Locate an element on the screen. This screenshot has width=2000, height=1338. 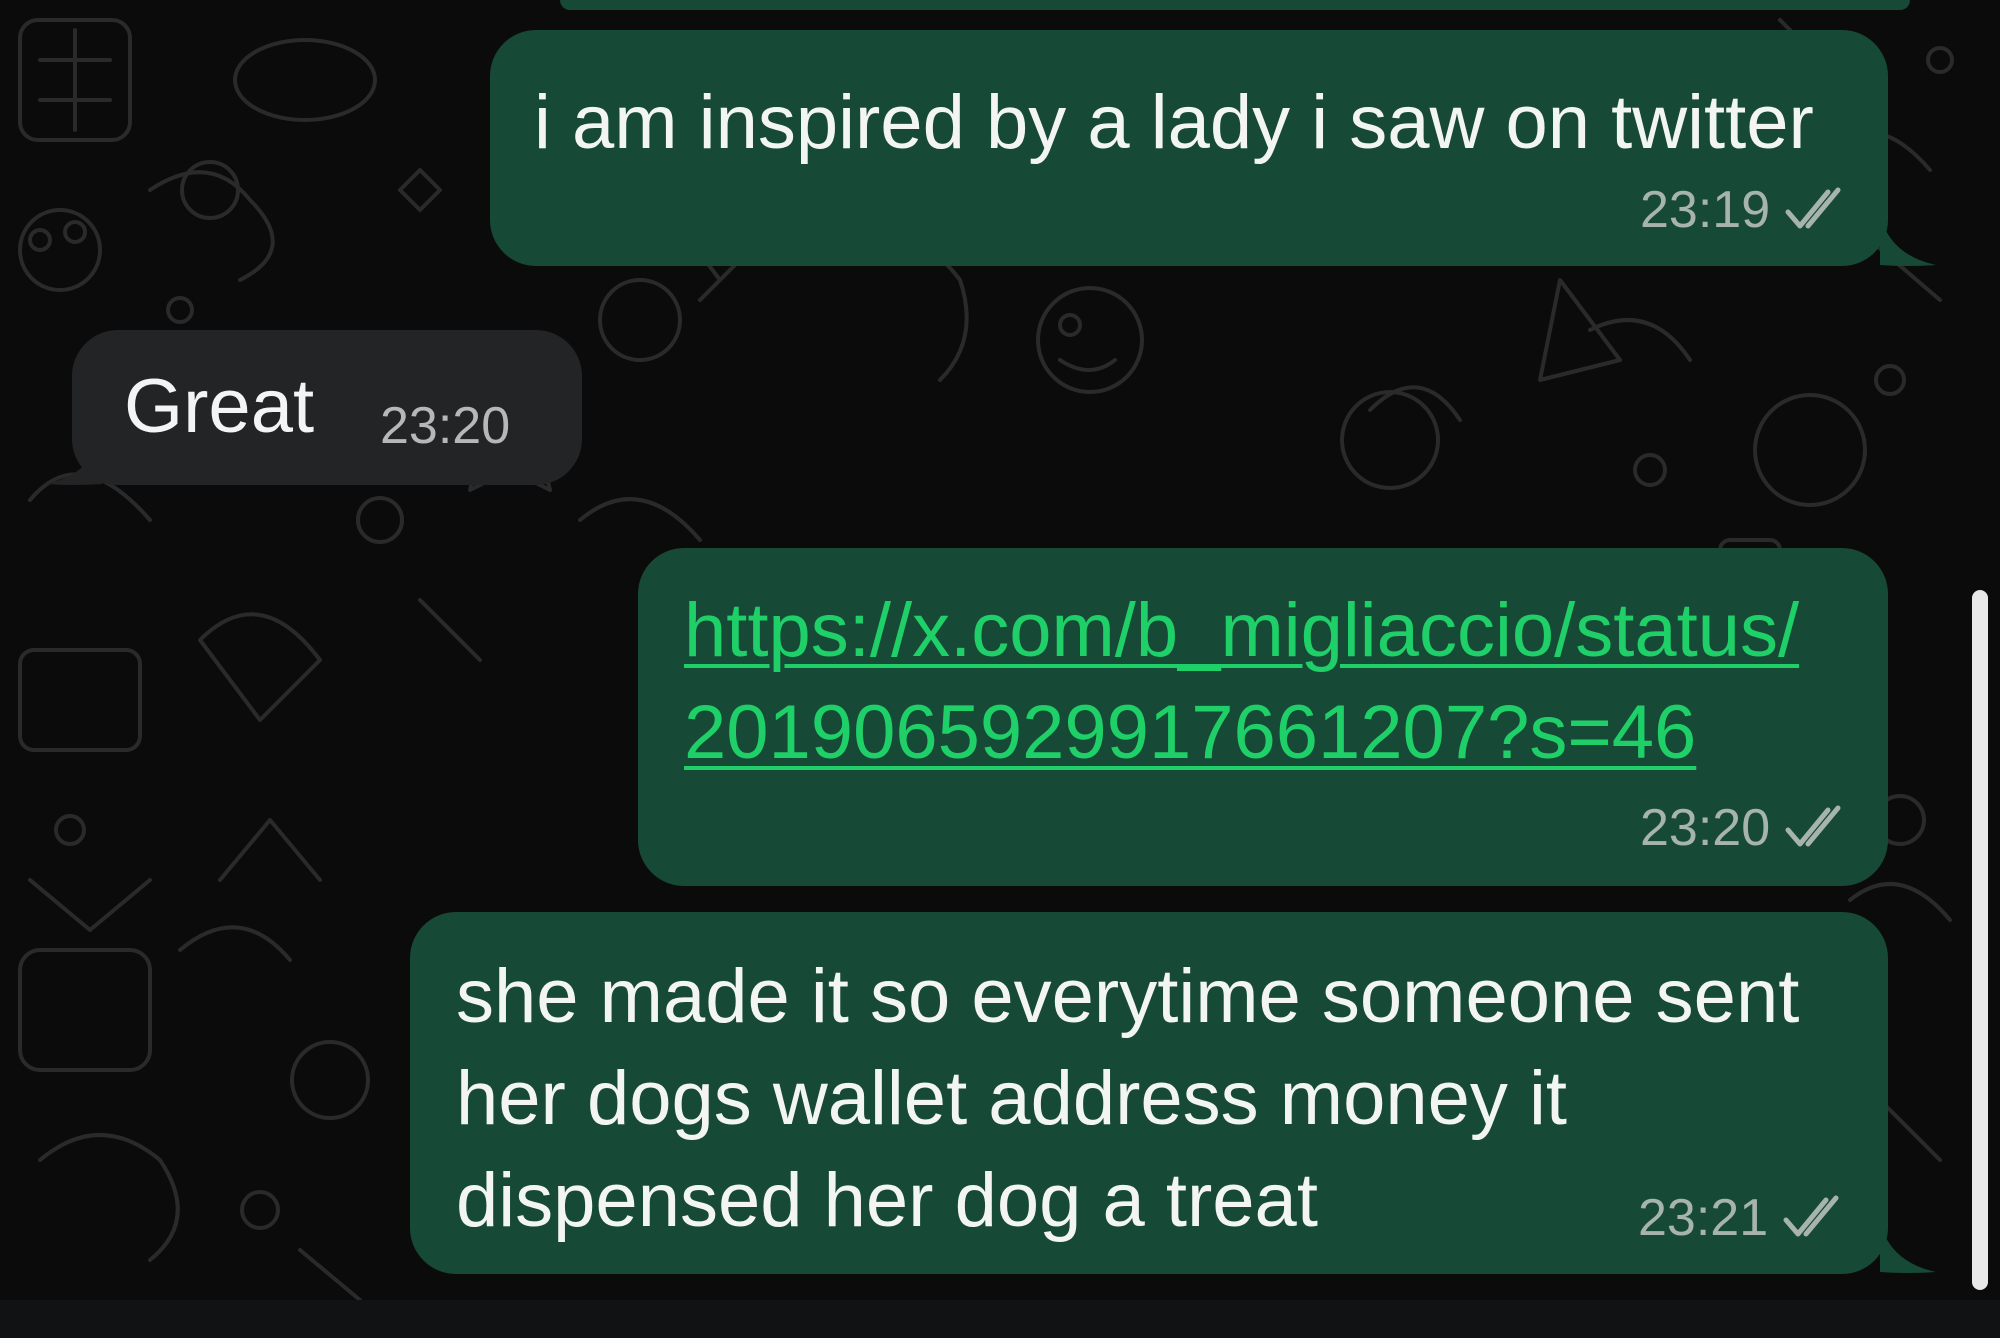
message-timestamp: 23:21 is located at coordinates (1703, 1218).